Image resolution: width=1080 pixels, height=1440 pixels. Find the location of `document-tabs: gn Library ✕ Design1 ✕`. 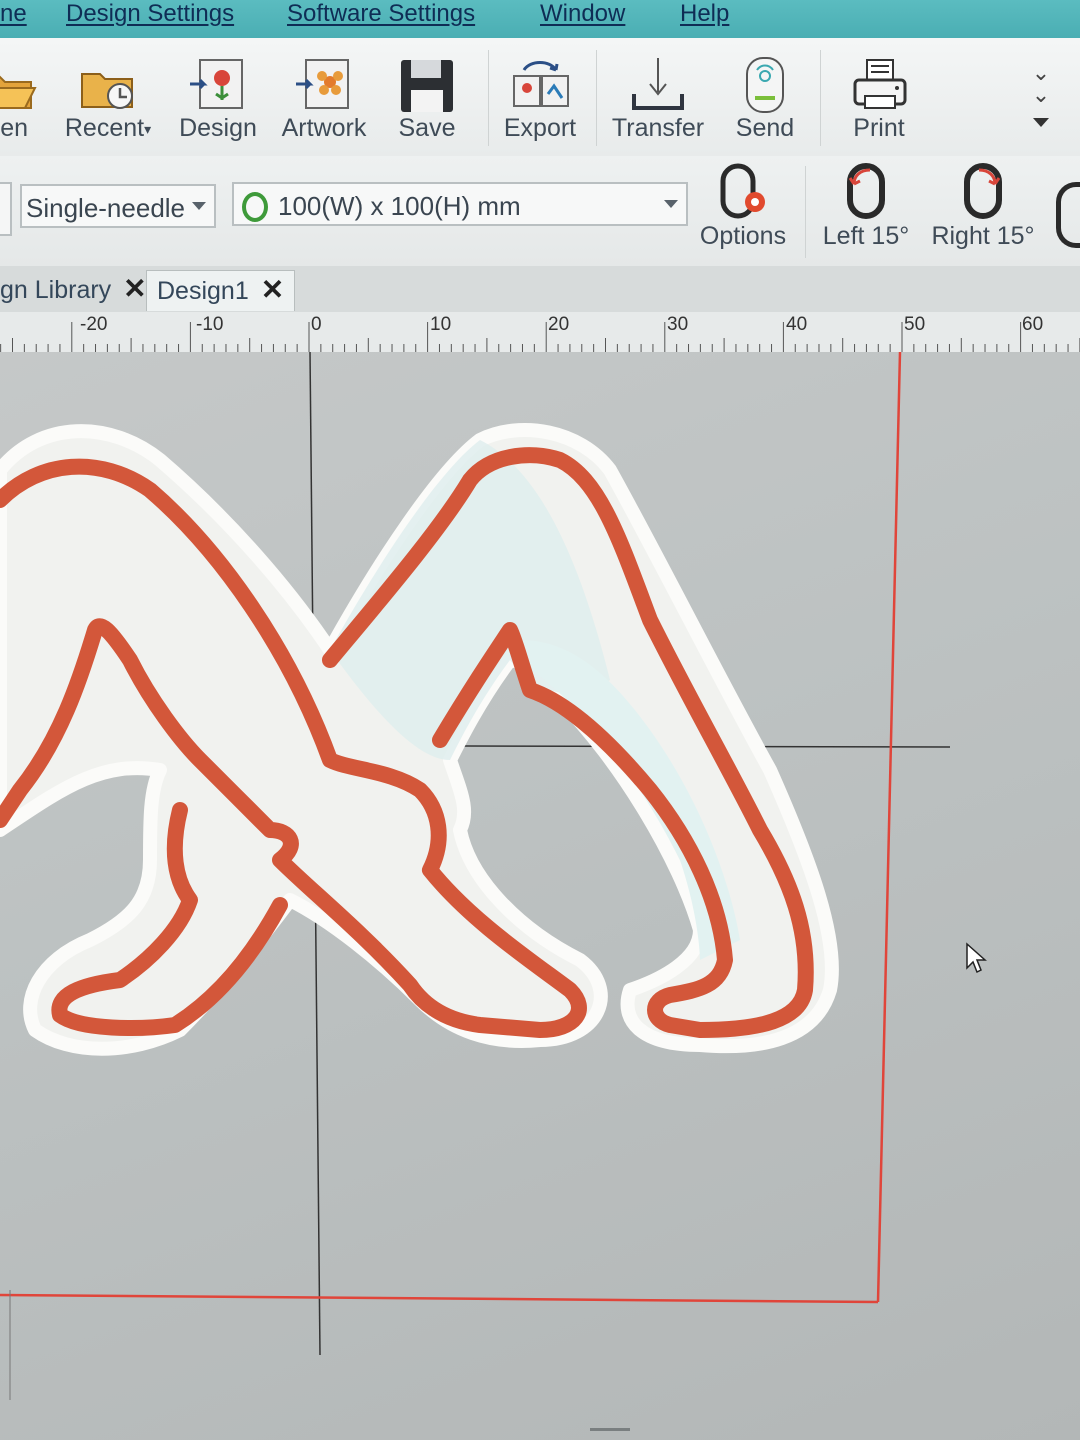

document-tabs: gn Library ✕ Design1 ✕ is located at coordinates (540, 290).